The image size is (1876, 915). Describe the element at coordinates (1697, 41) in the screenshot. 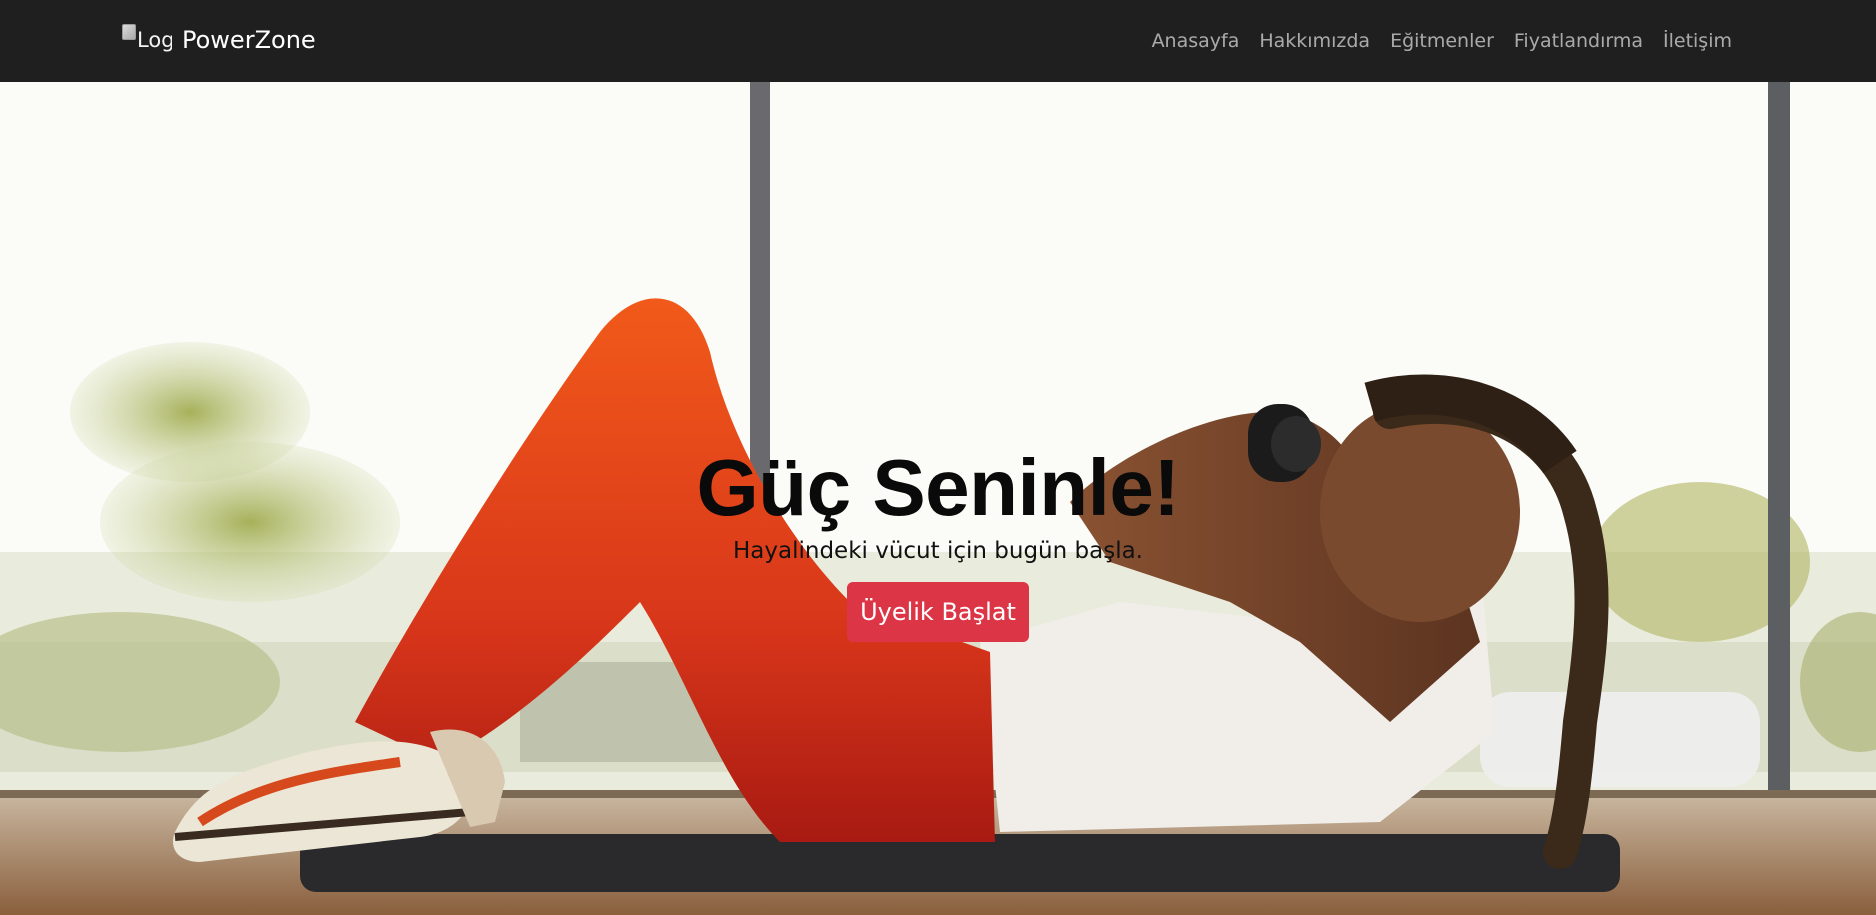

I see `nav-link-iletisim: İletişim` at that location.